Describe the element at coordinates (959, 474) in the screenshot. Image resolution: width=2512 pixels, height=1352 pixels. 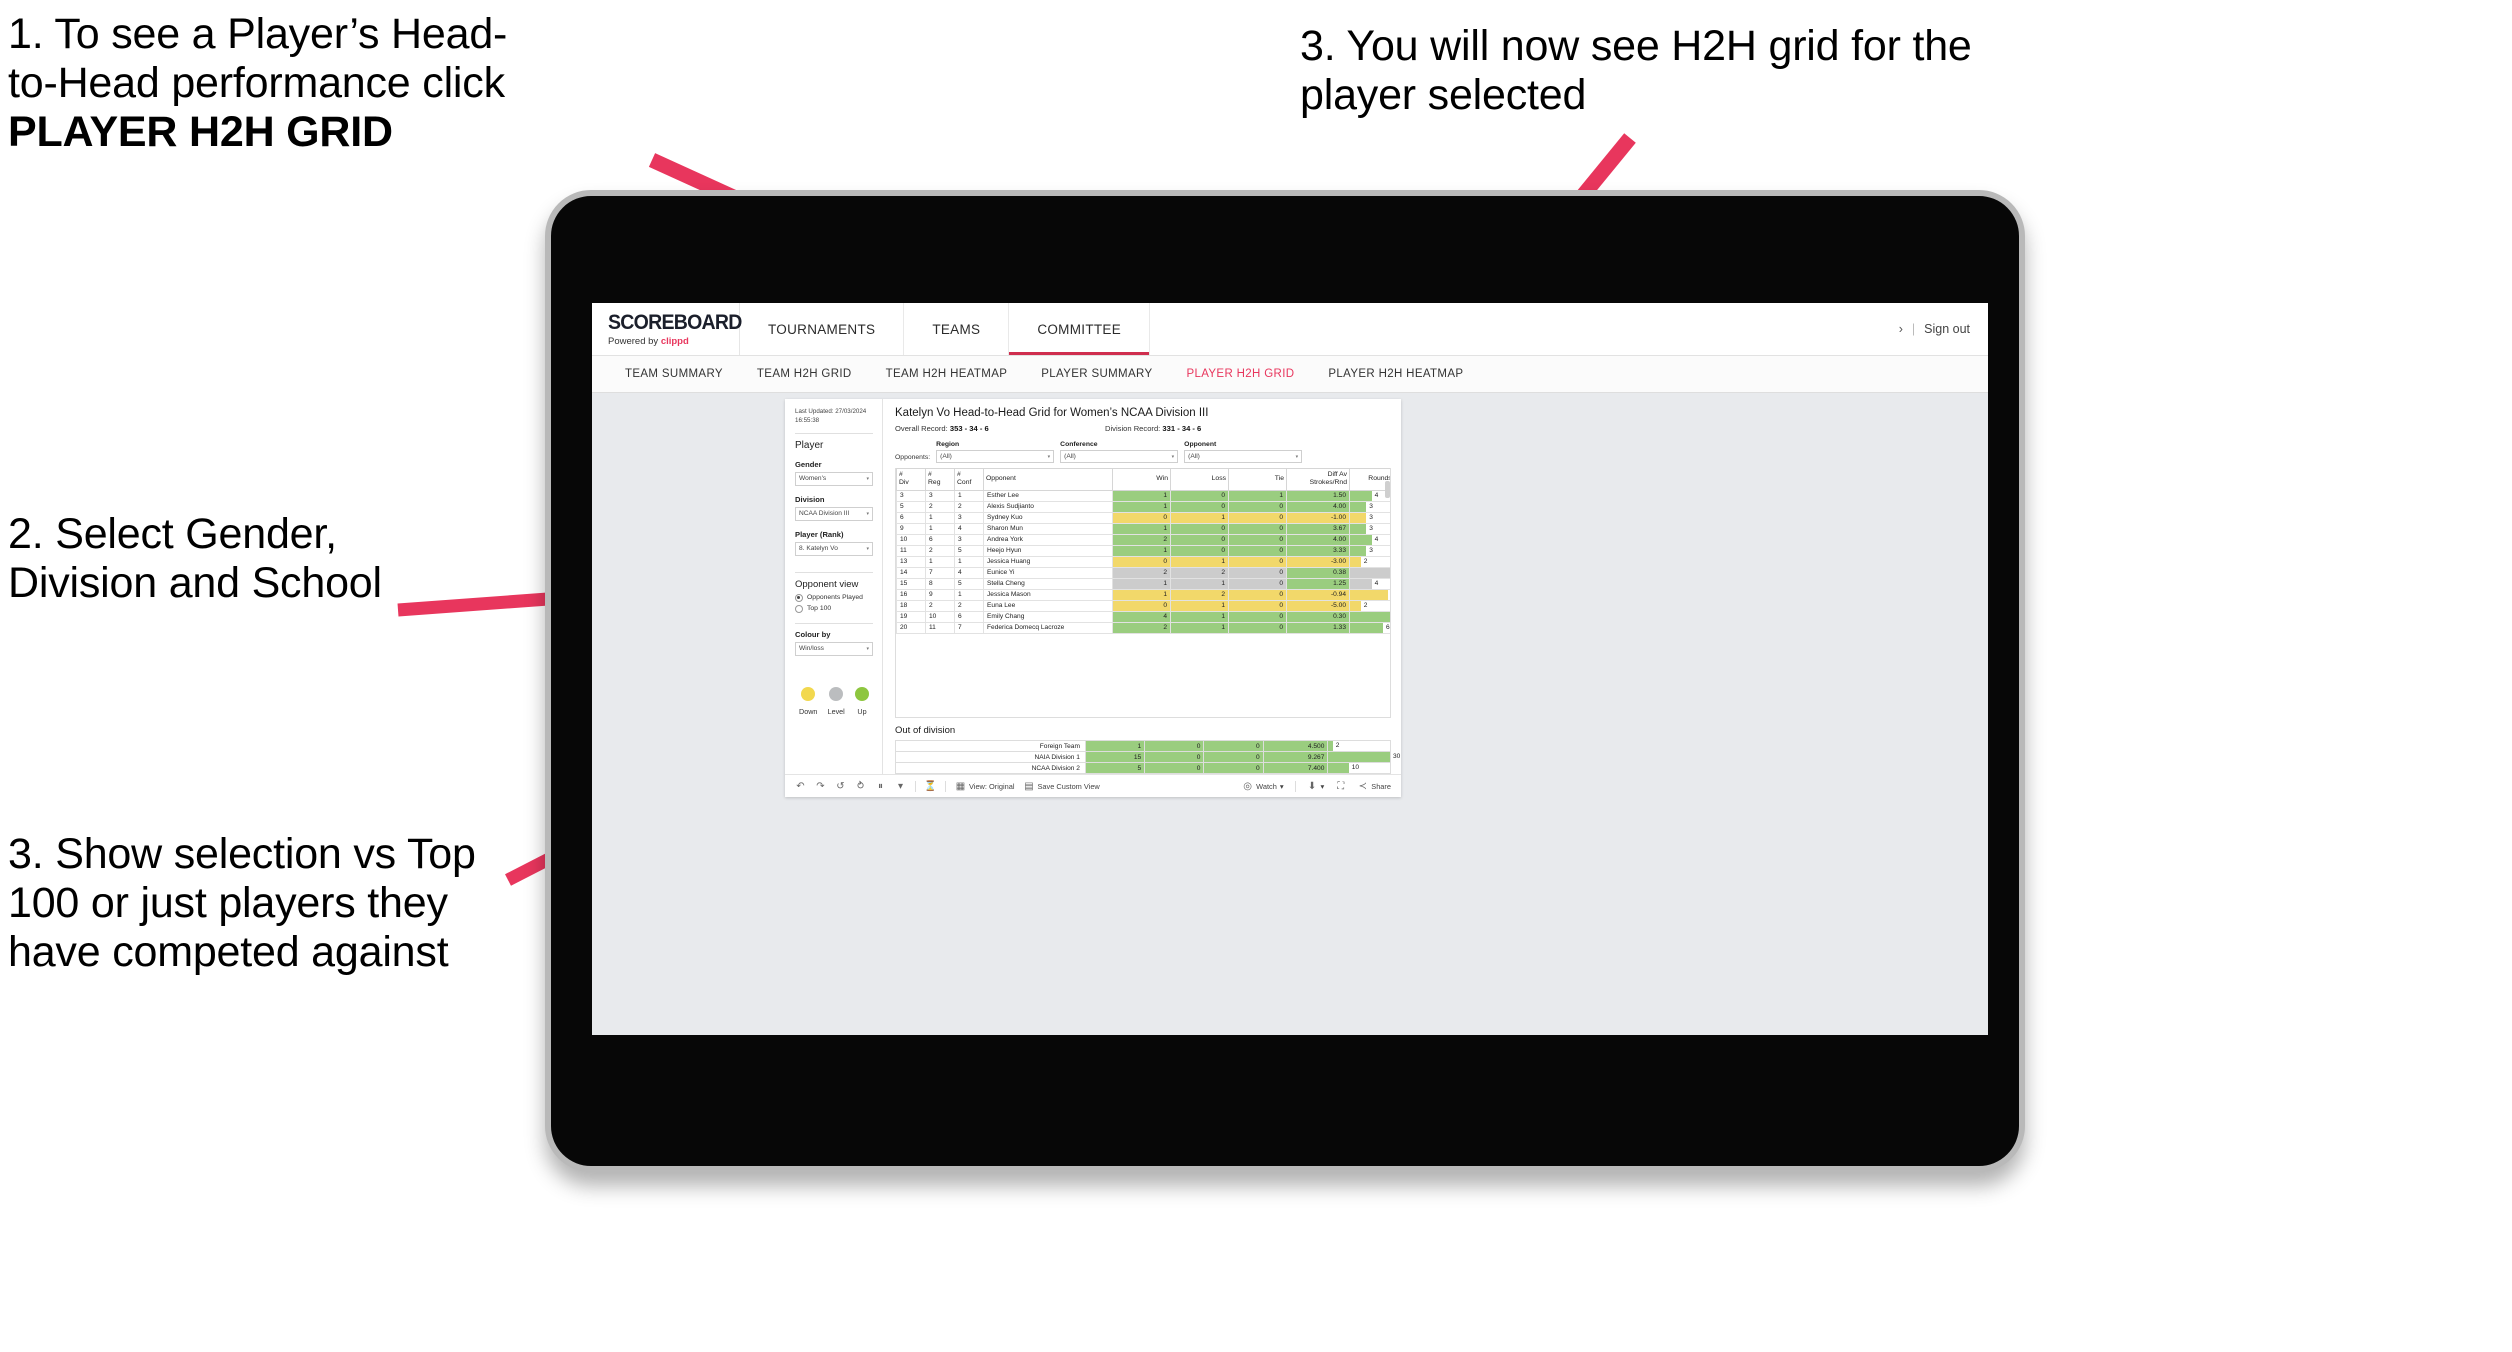
I see `col-conf-l1: #` at that location.